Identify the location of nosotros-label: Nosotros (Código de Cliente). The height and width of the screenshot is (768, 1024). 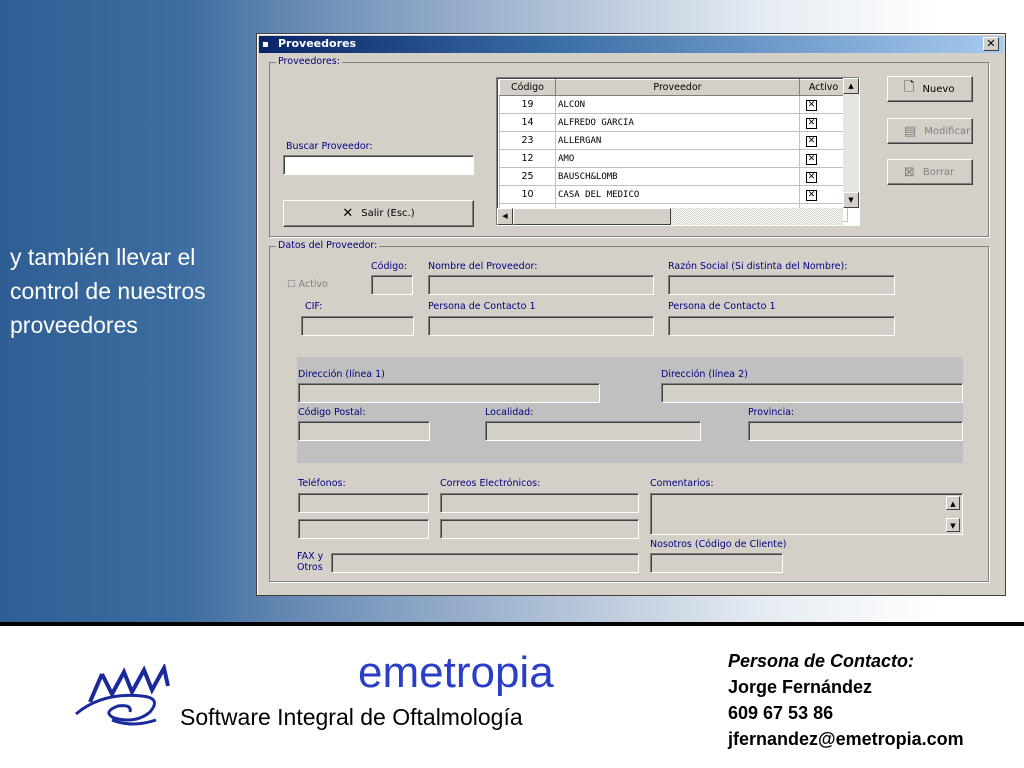
(718, 544).